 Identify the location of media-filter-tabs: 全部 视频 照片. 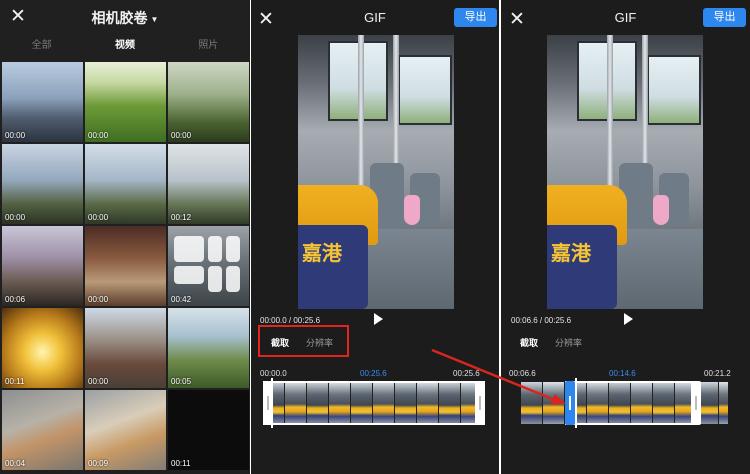
(125, 46).